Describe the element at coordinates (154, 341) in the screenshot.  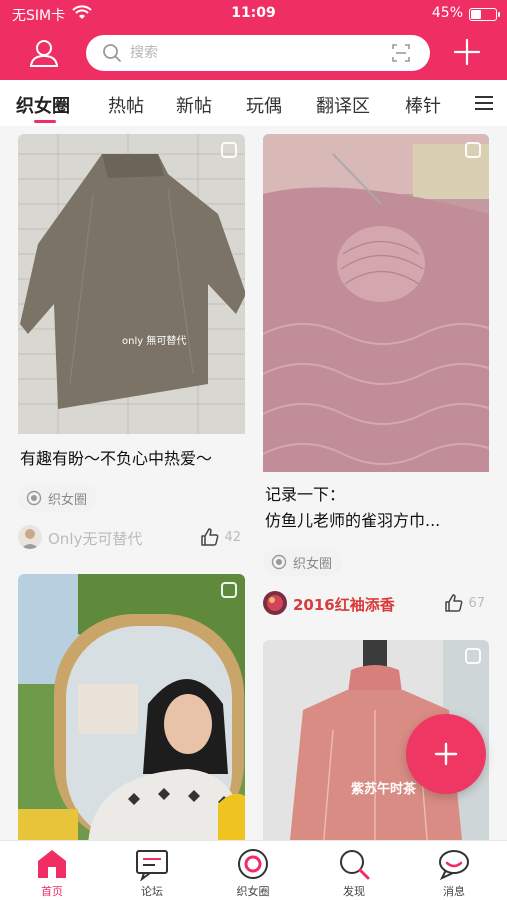
I see `image-watermark: only 無可替代` at that location.